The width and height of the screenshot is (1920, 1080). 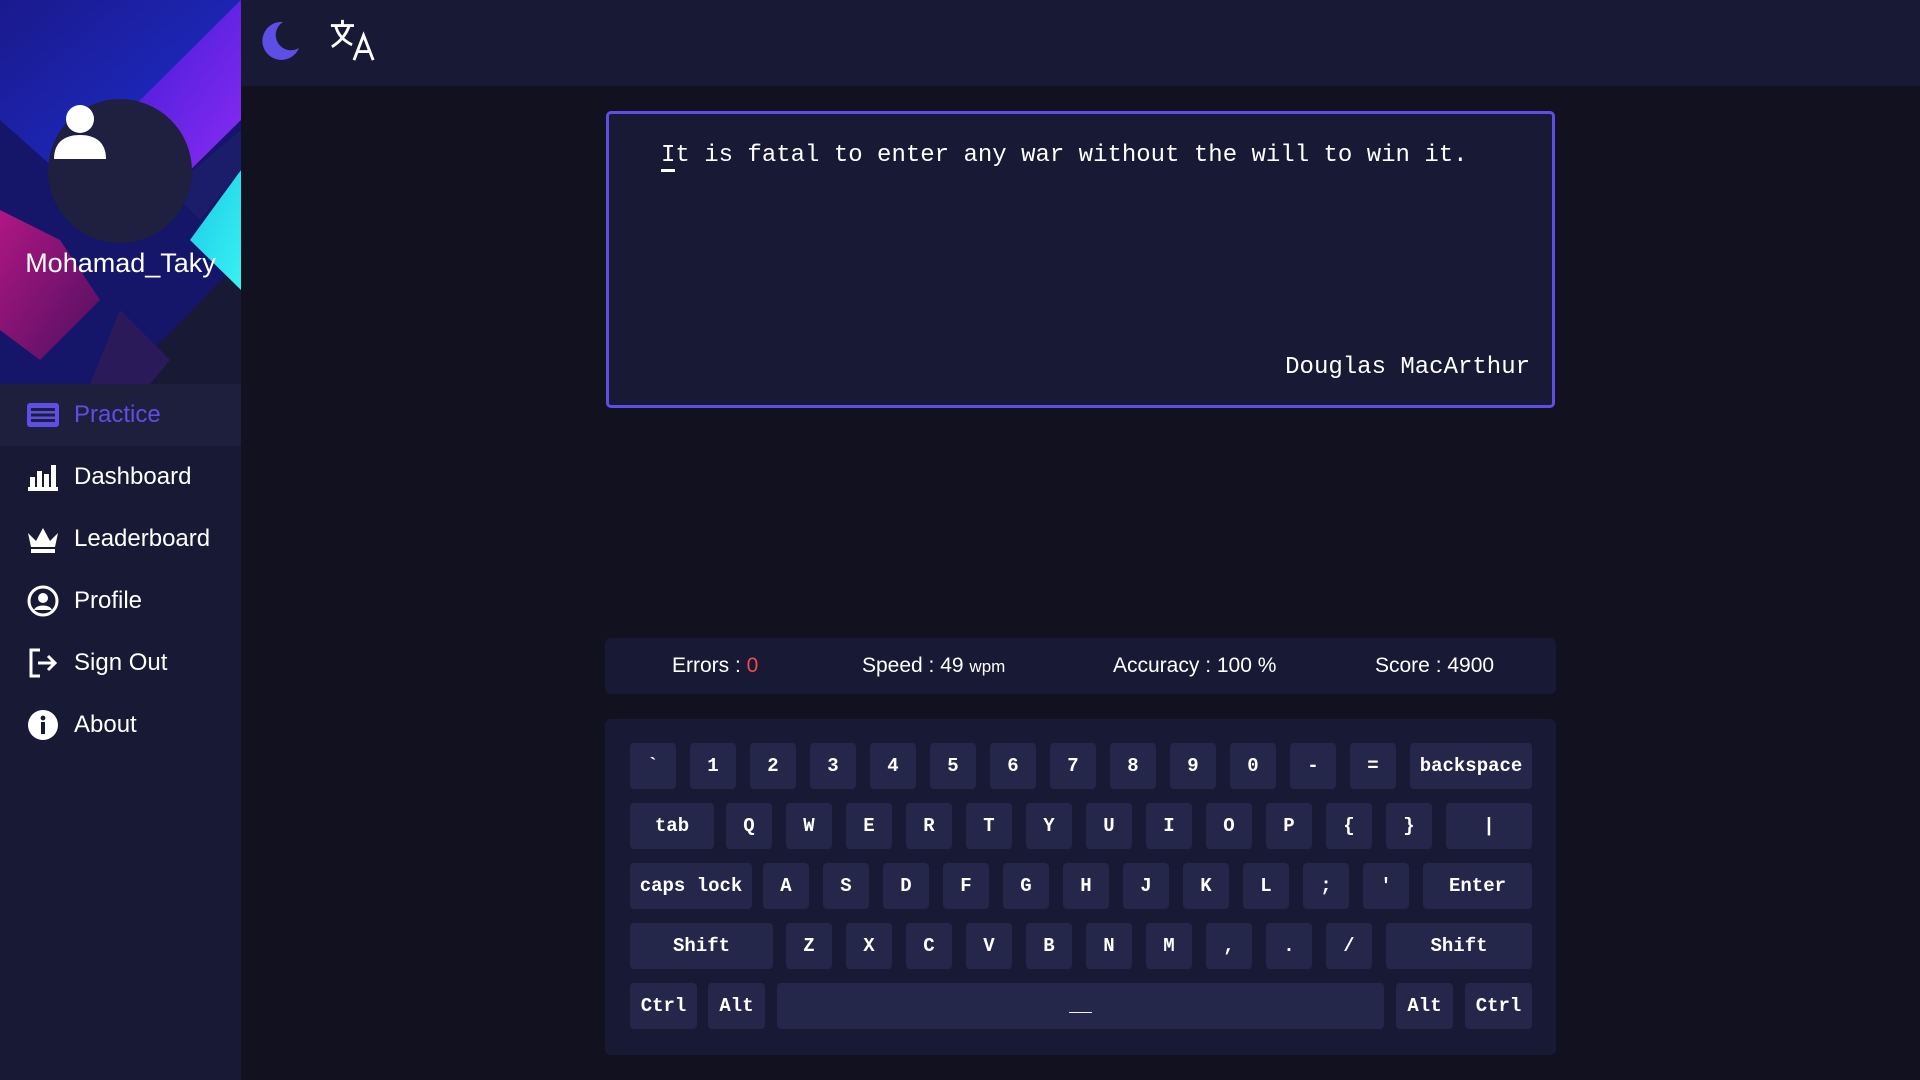 What do you see at coordinates (1169, 946) in the screenshot?
I see `key-m: M` at bounding box center [1169, 946].